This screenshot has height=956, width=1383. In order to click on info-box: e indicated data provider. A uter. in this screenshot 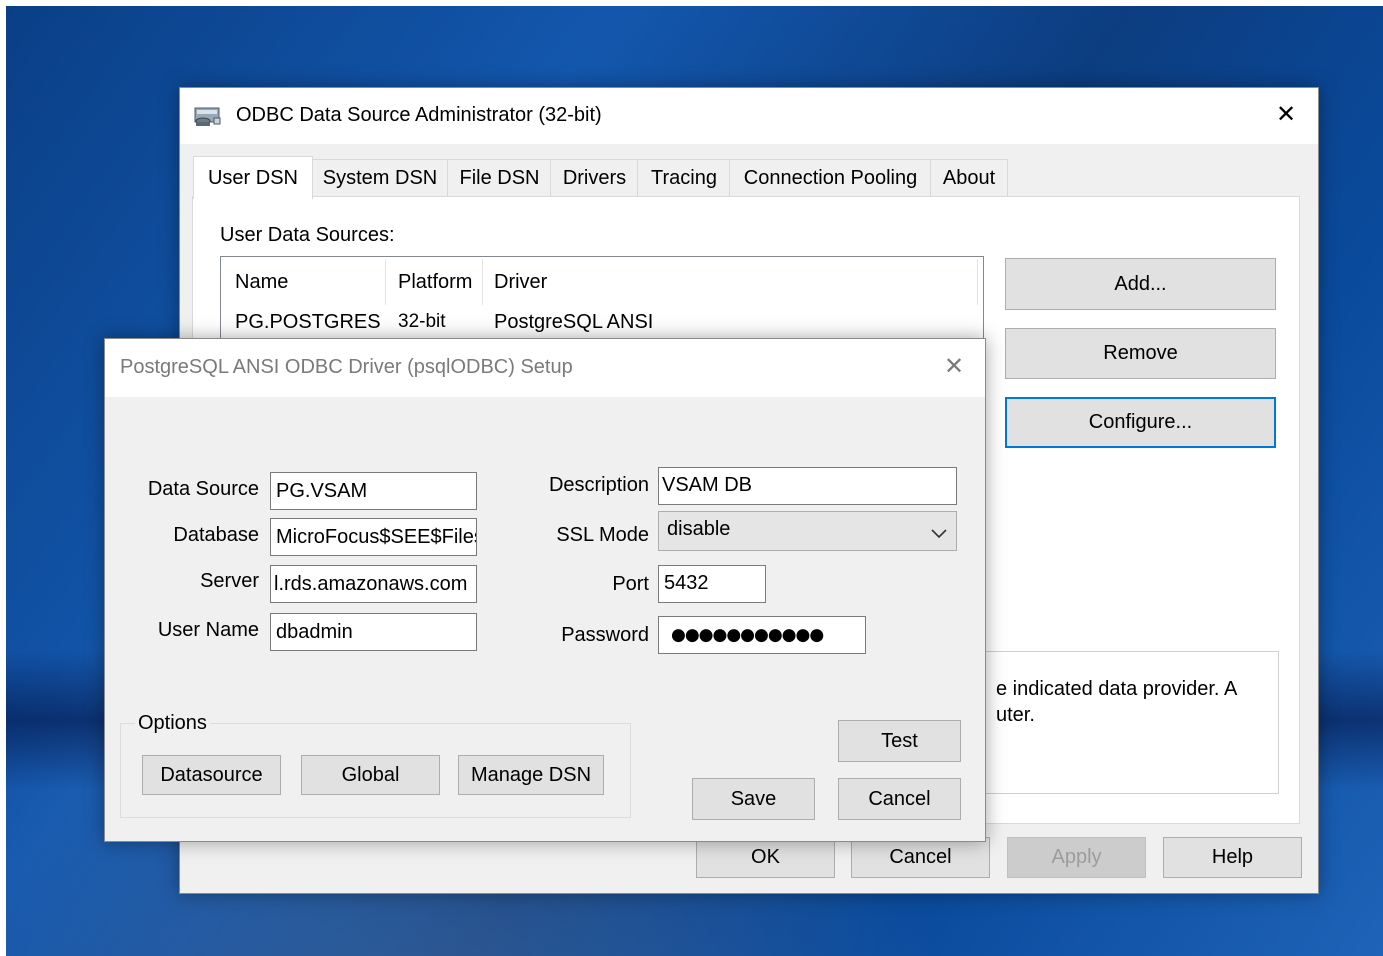, I will do `click(1114, 722)`.